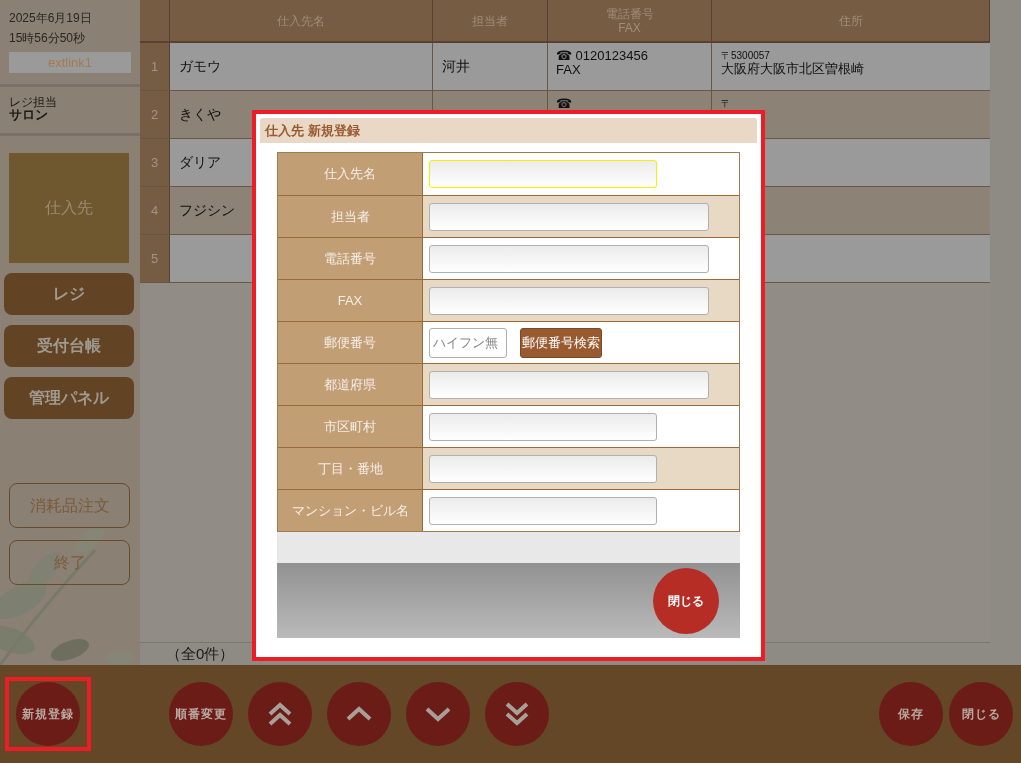  Describe the element at coordinates (350, 342) in the screenshot. I see `field-label: 郵便番号` at that location.